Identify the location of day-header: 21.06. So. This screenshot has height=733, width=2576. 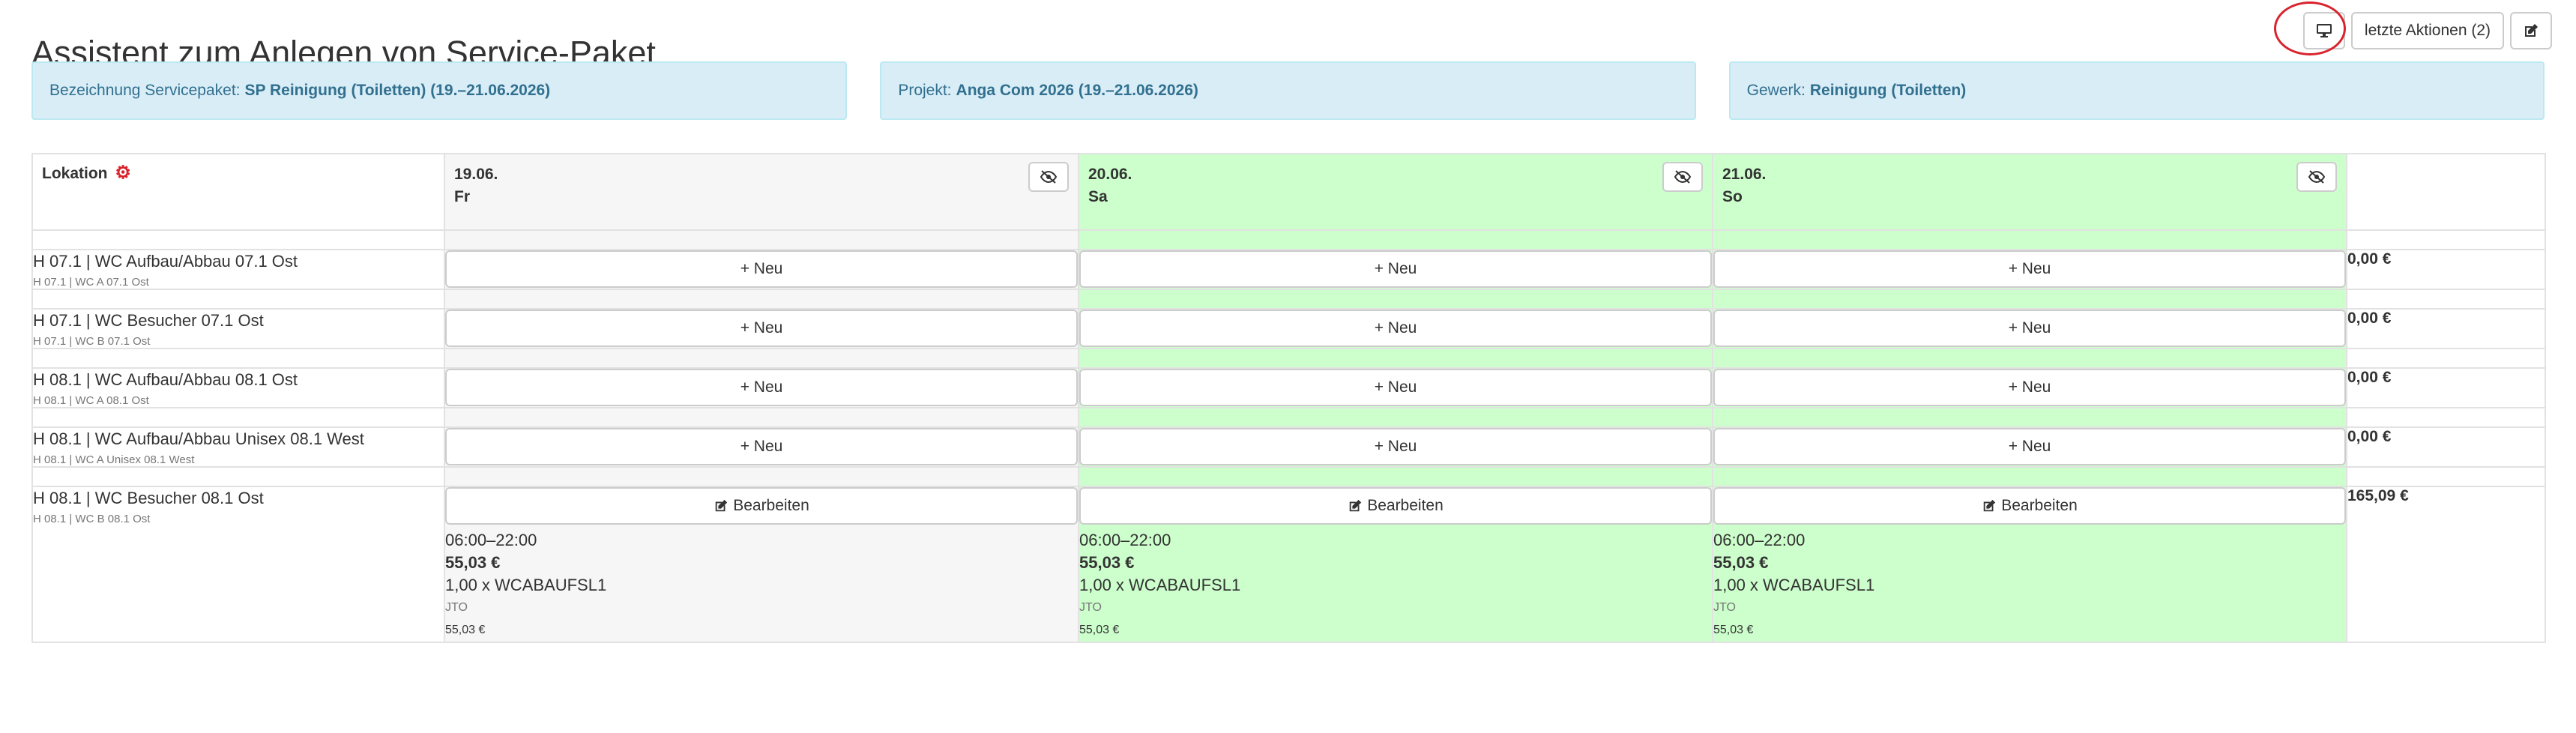
(2030, 192).